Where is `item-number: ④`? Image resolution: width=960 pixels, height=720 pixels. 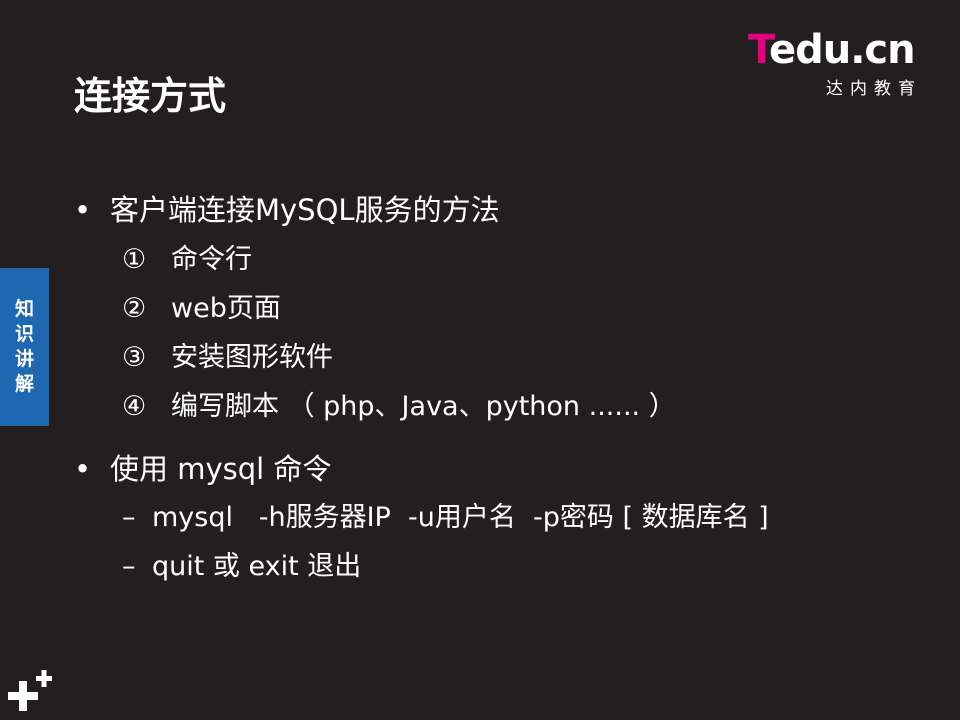 item-number: ④ is located at coordinates (134, 406).